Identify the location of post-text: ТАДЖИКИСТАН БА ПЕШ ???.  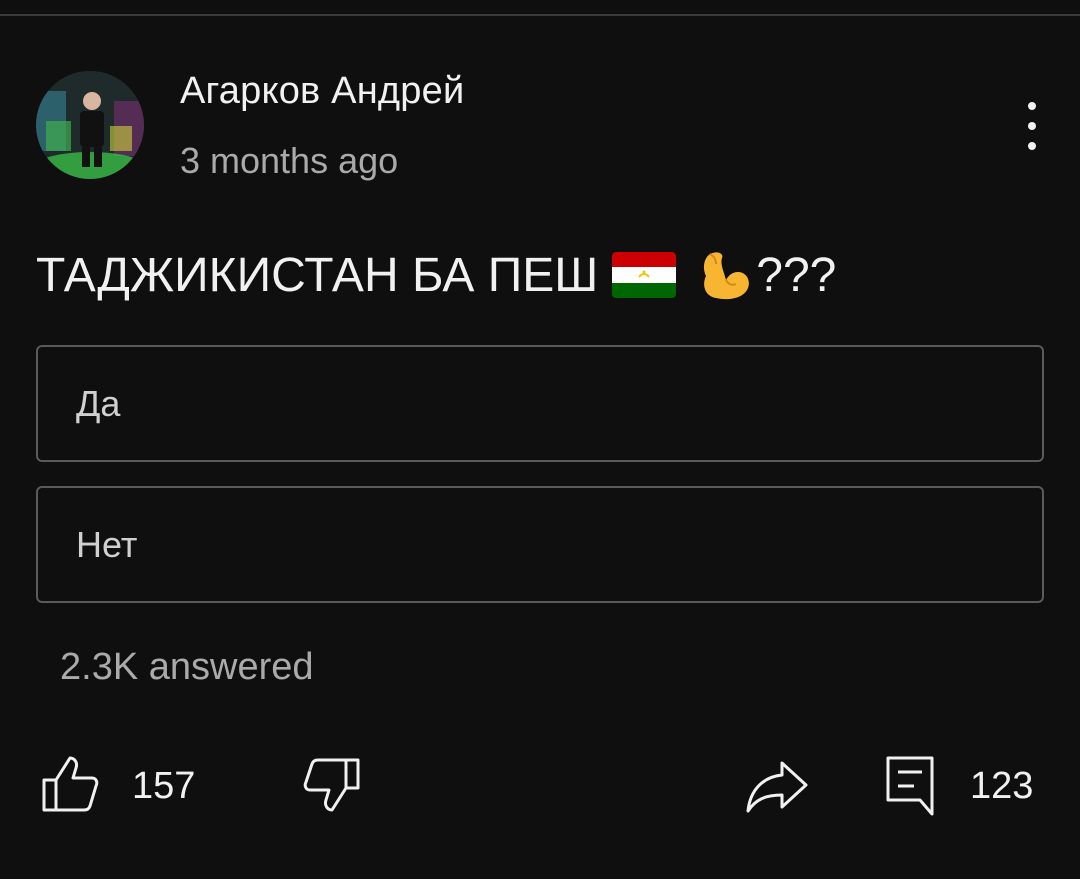
(436, 275).